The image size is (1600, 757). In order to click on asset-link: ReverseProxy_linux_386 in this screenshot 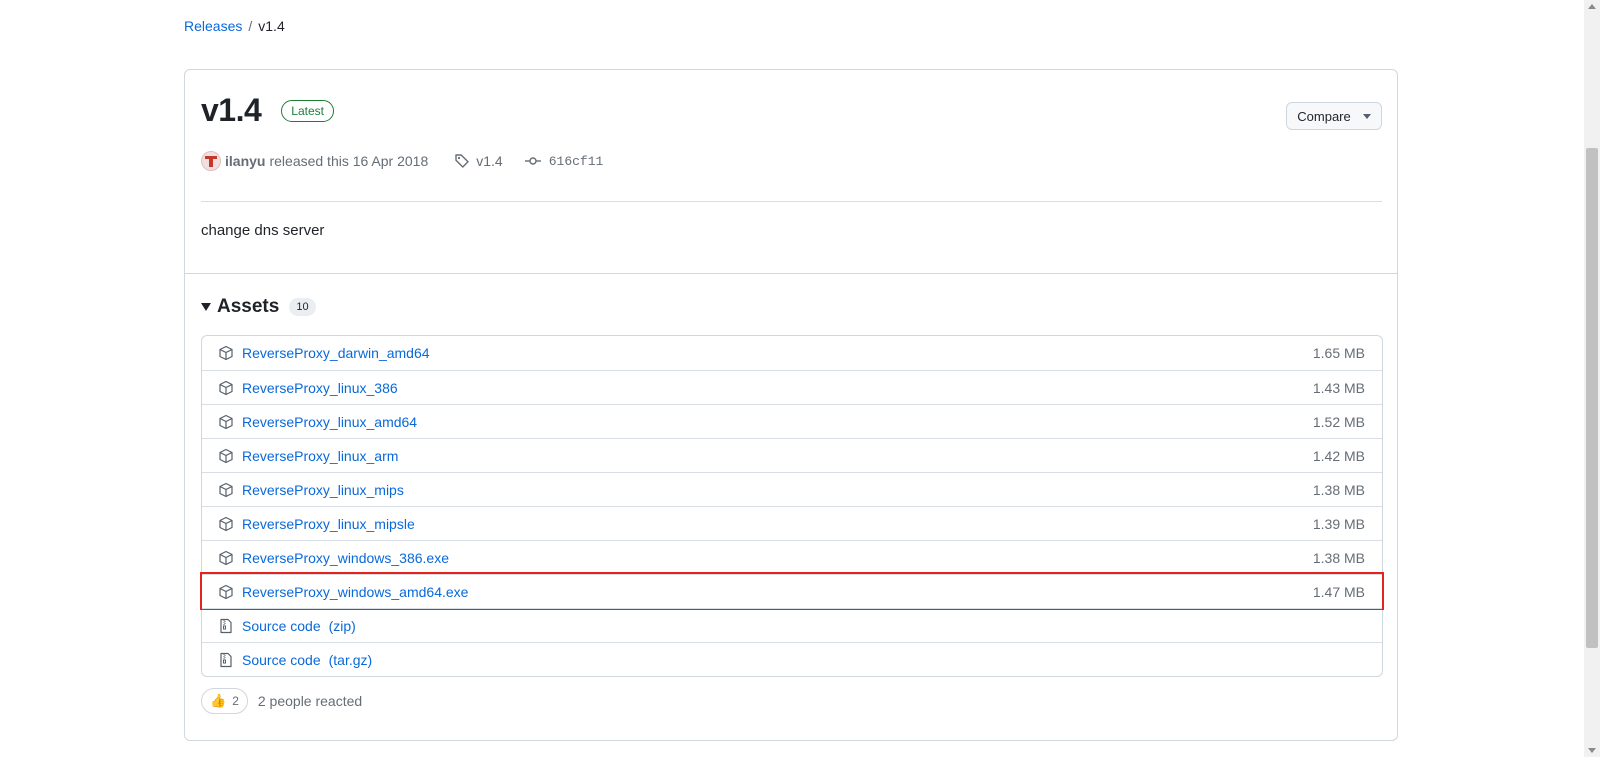, I will do `click(320, 388)`.